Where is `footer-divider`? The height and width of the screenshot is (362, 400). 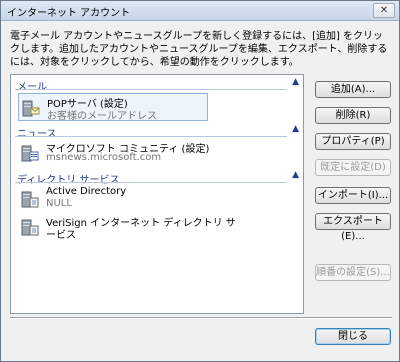
footer-divider is located at coordinates (201, 318).